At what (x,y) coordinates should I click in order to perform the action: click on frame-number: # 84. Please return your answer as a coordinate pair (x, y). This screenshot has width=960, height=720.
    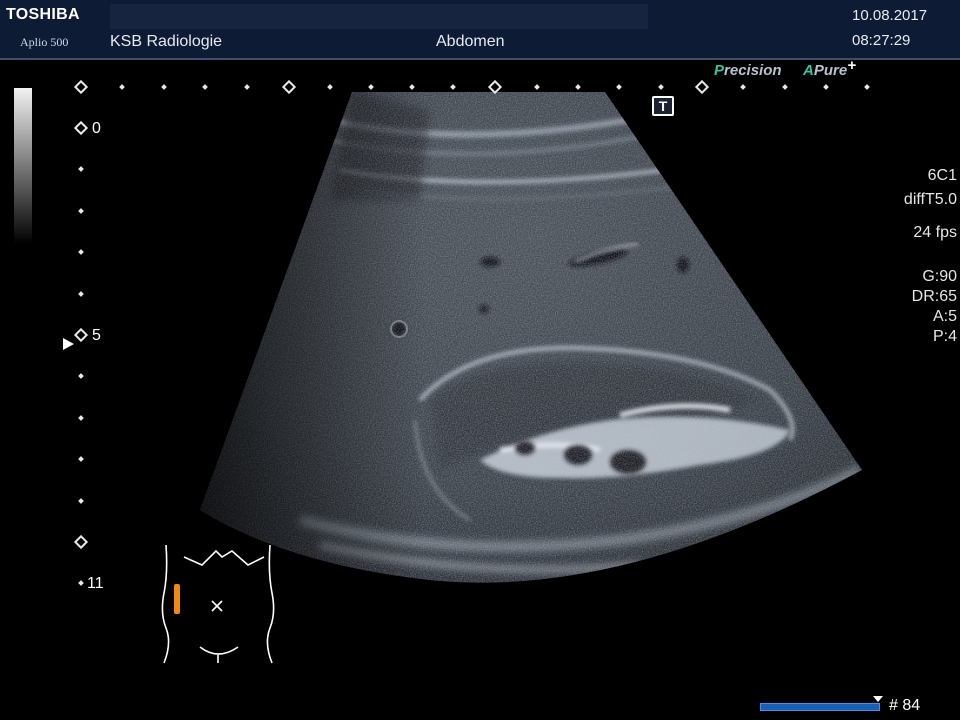
    Looking at the image, I should click on (905, 705).